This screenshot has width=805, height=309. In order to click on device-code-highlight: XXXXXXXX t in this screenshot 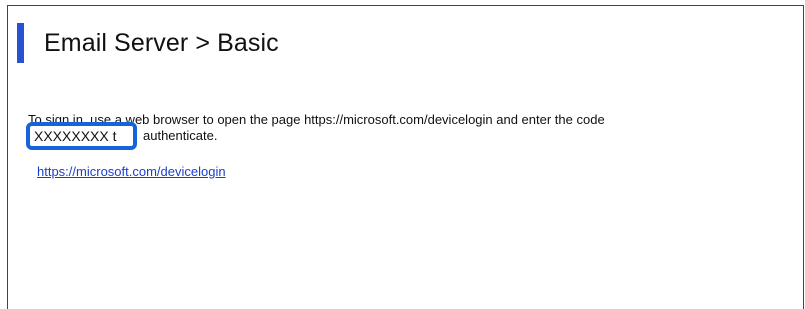, I will do `click(81, 136)`.